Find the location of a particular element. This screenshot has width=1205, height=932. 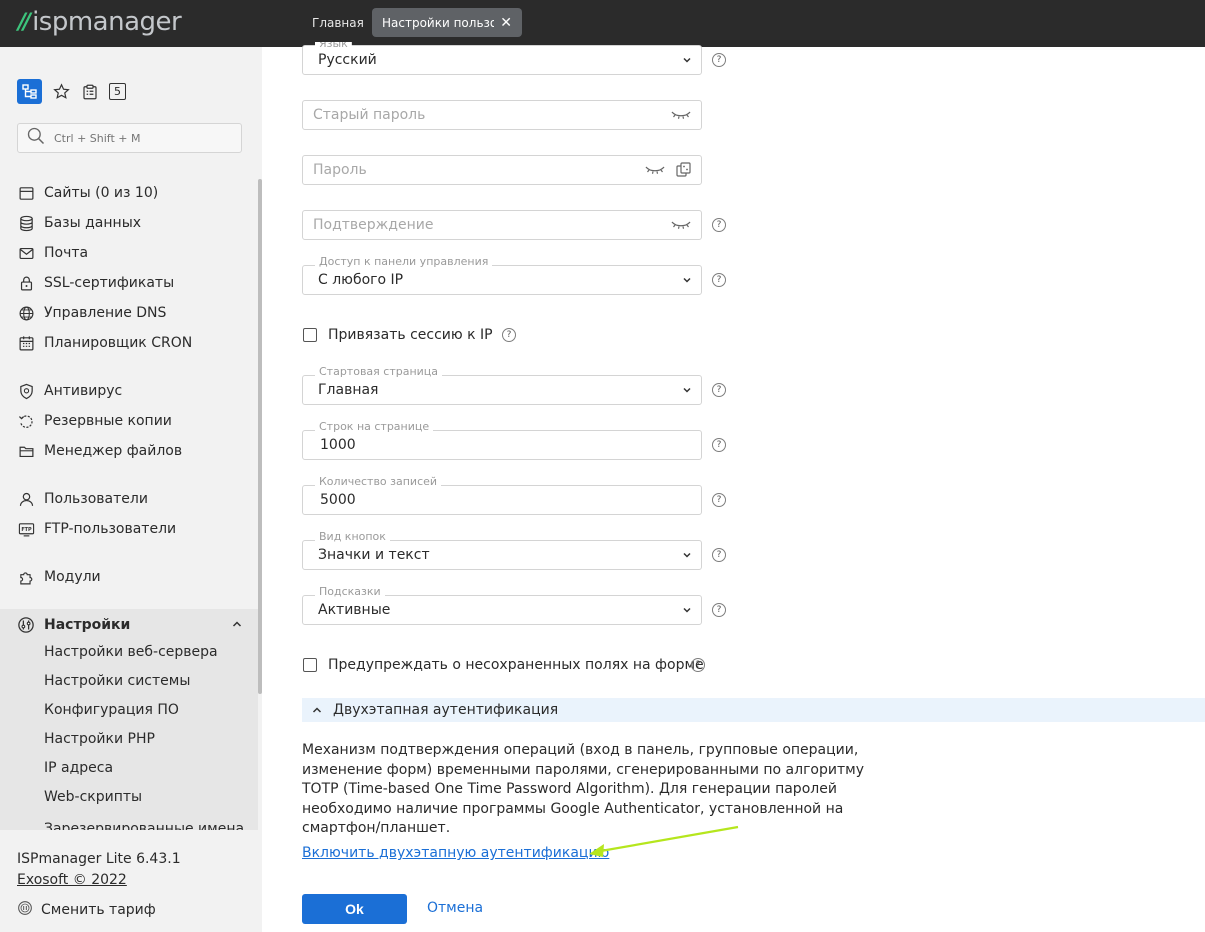

tab-user-settings: Настройки пользо... ✕ is located at coordinates (447, 22).